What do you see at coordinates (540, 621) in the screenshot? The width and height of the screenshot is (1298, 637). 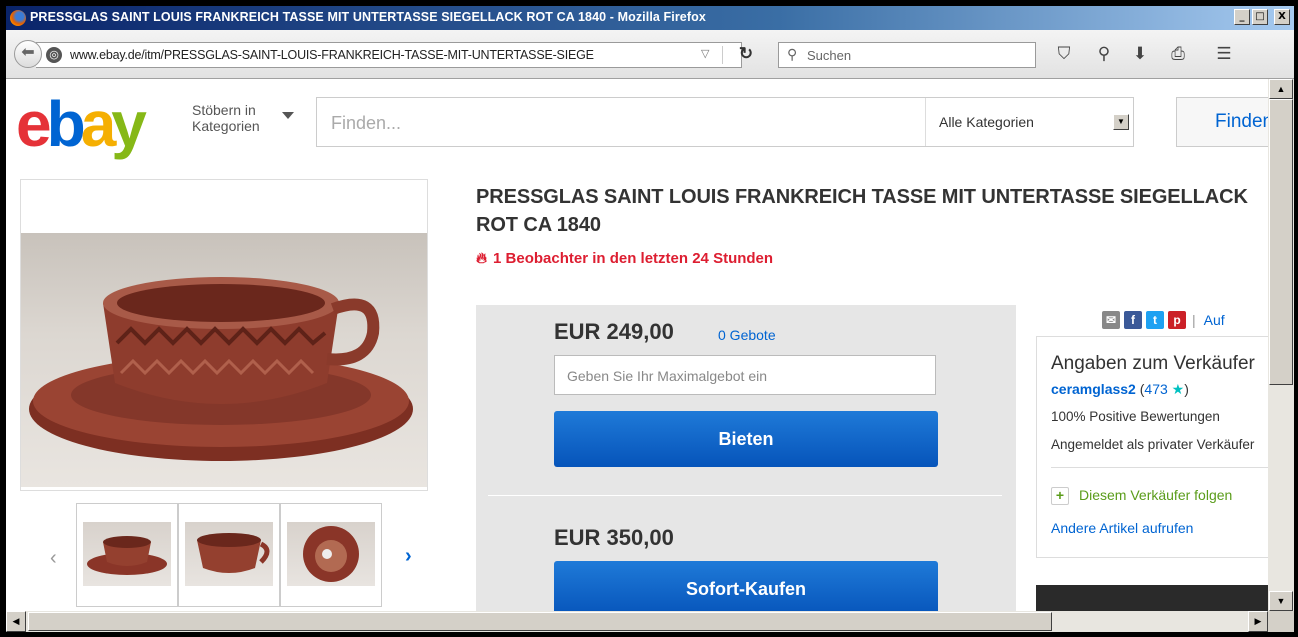 I see `horizontal-scroll-thumb` at bounding box center [540, 621].